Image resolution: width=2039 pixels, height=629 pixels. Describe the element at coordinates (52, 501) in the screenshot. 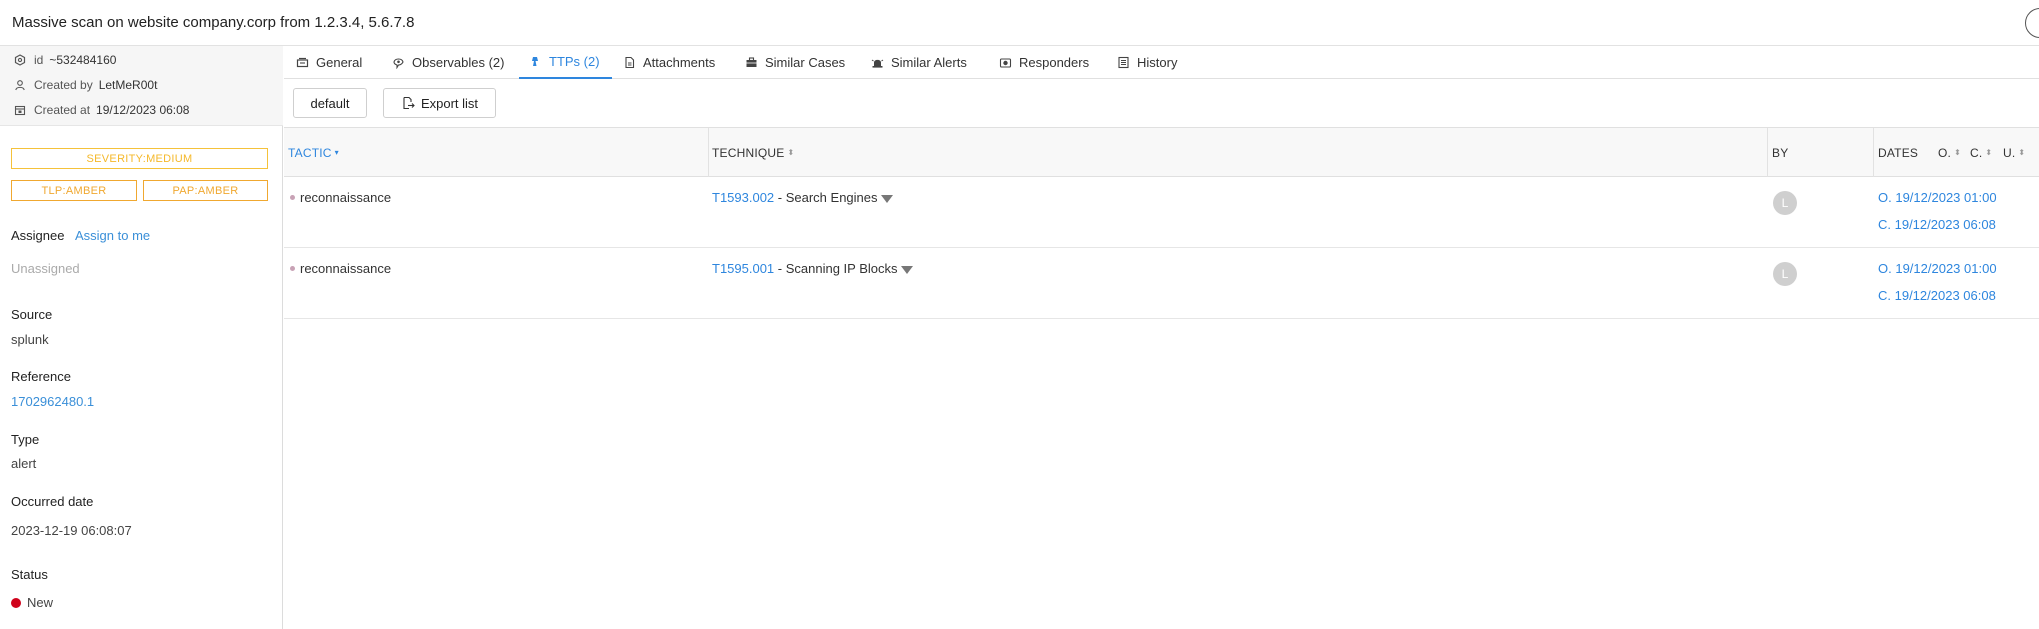

I see `occurred-date-label: Occurred date` at that location.